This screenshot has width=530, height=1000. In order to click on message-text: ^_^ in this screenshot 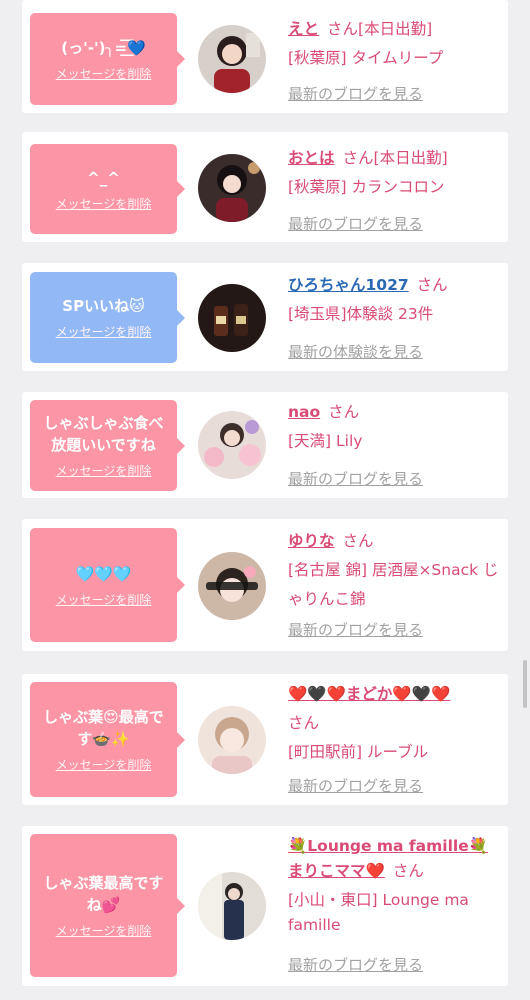, I will do `click(103, 177)`.